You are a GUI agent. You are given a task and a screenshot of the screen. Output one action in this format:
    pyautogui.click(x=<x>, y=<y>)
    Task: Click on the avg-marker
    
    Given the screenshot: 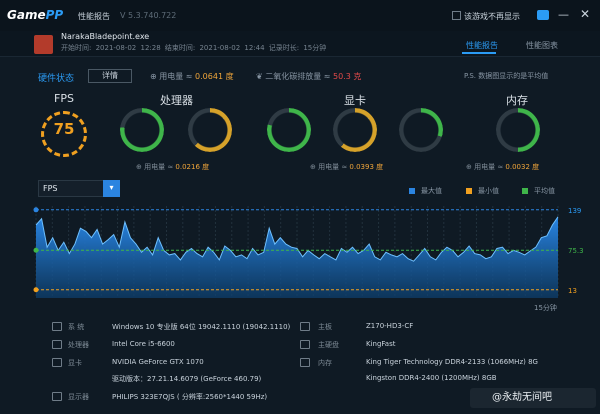 What is the action you would take?
    pyautogui.click(x=36, y=250)
    